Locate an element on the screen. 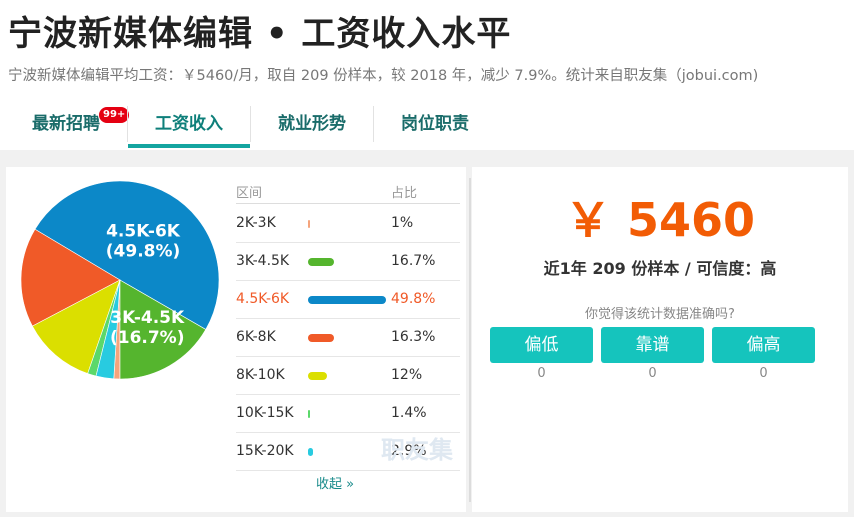 The image size is (854, 517). tab-label: 最新招聘 is located at coordinates (66, 124).